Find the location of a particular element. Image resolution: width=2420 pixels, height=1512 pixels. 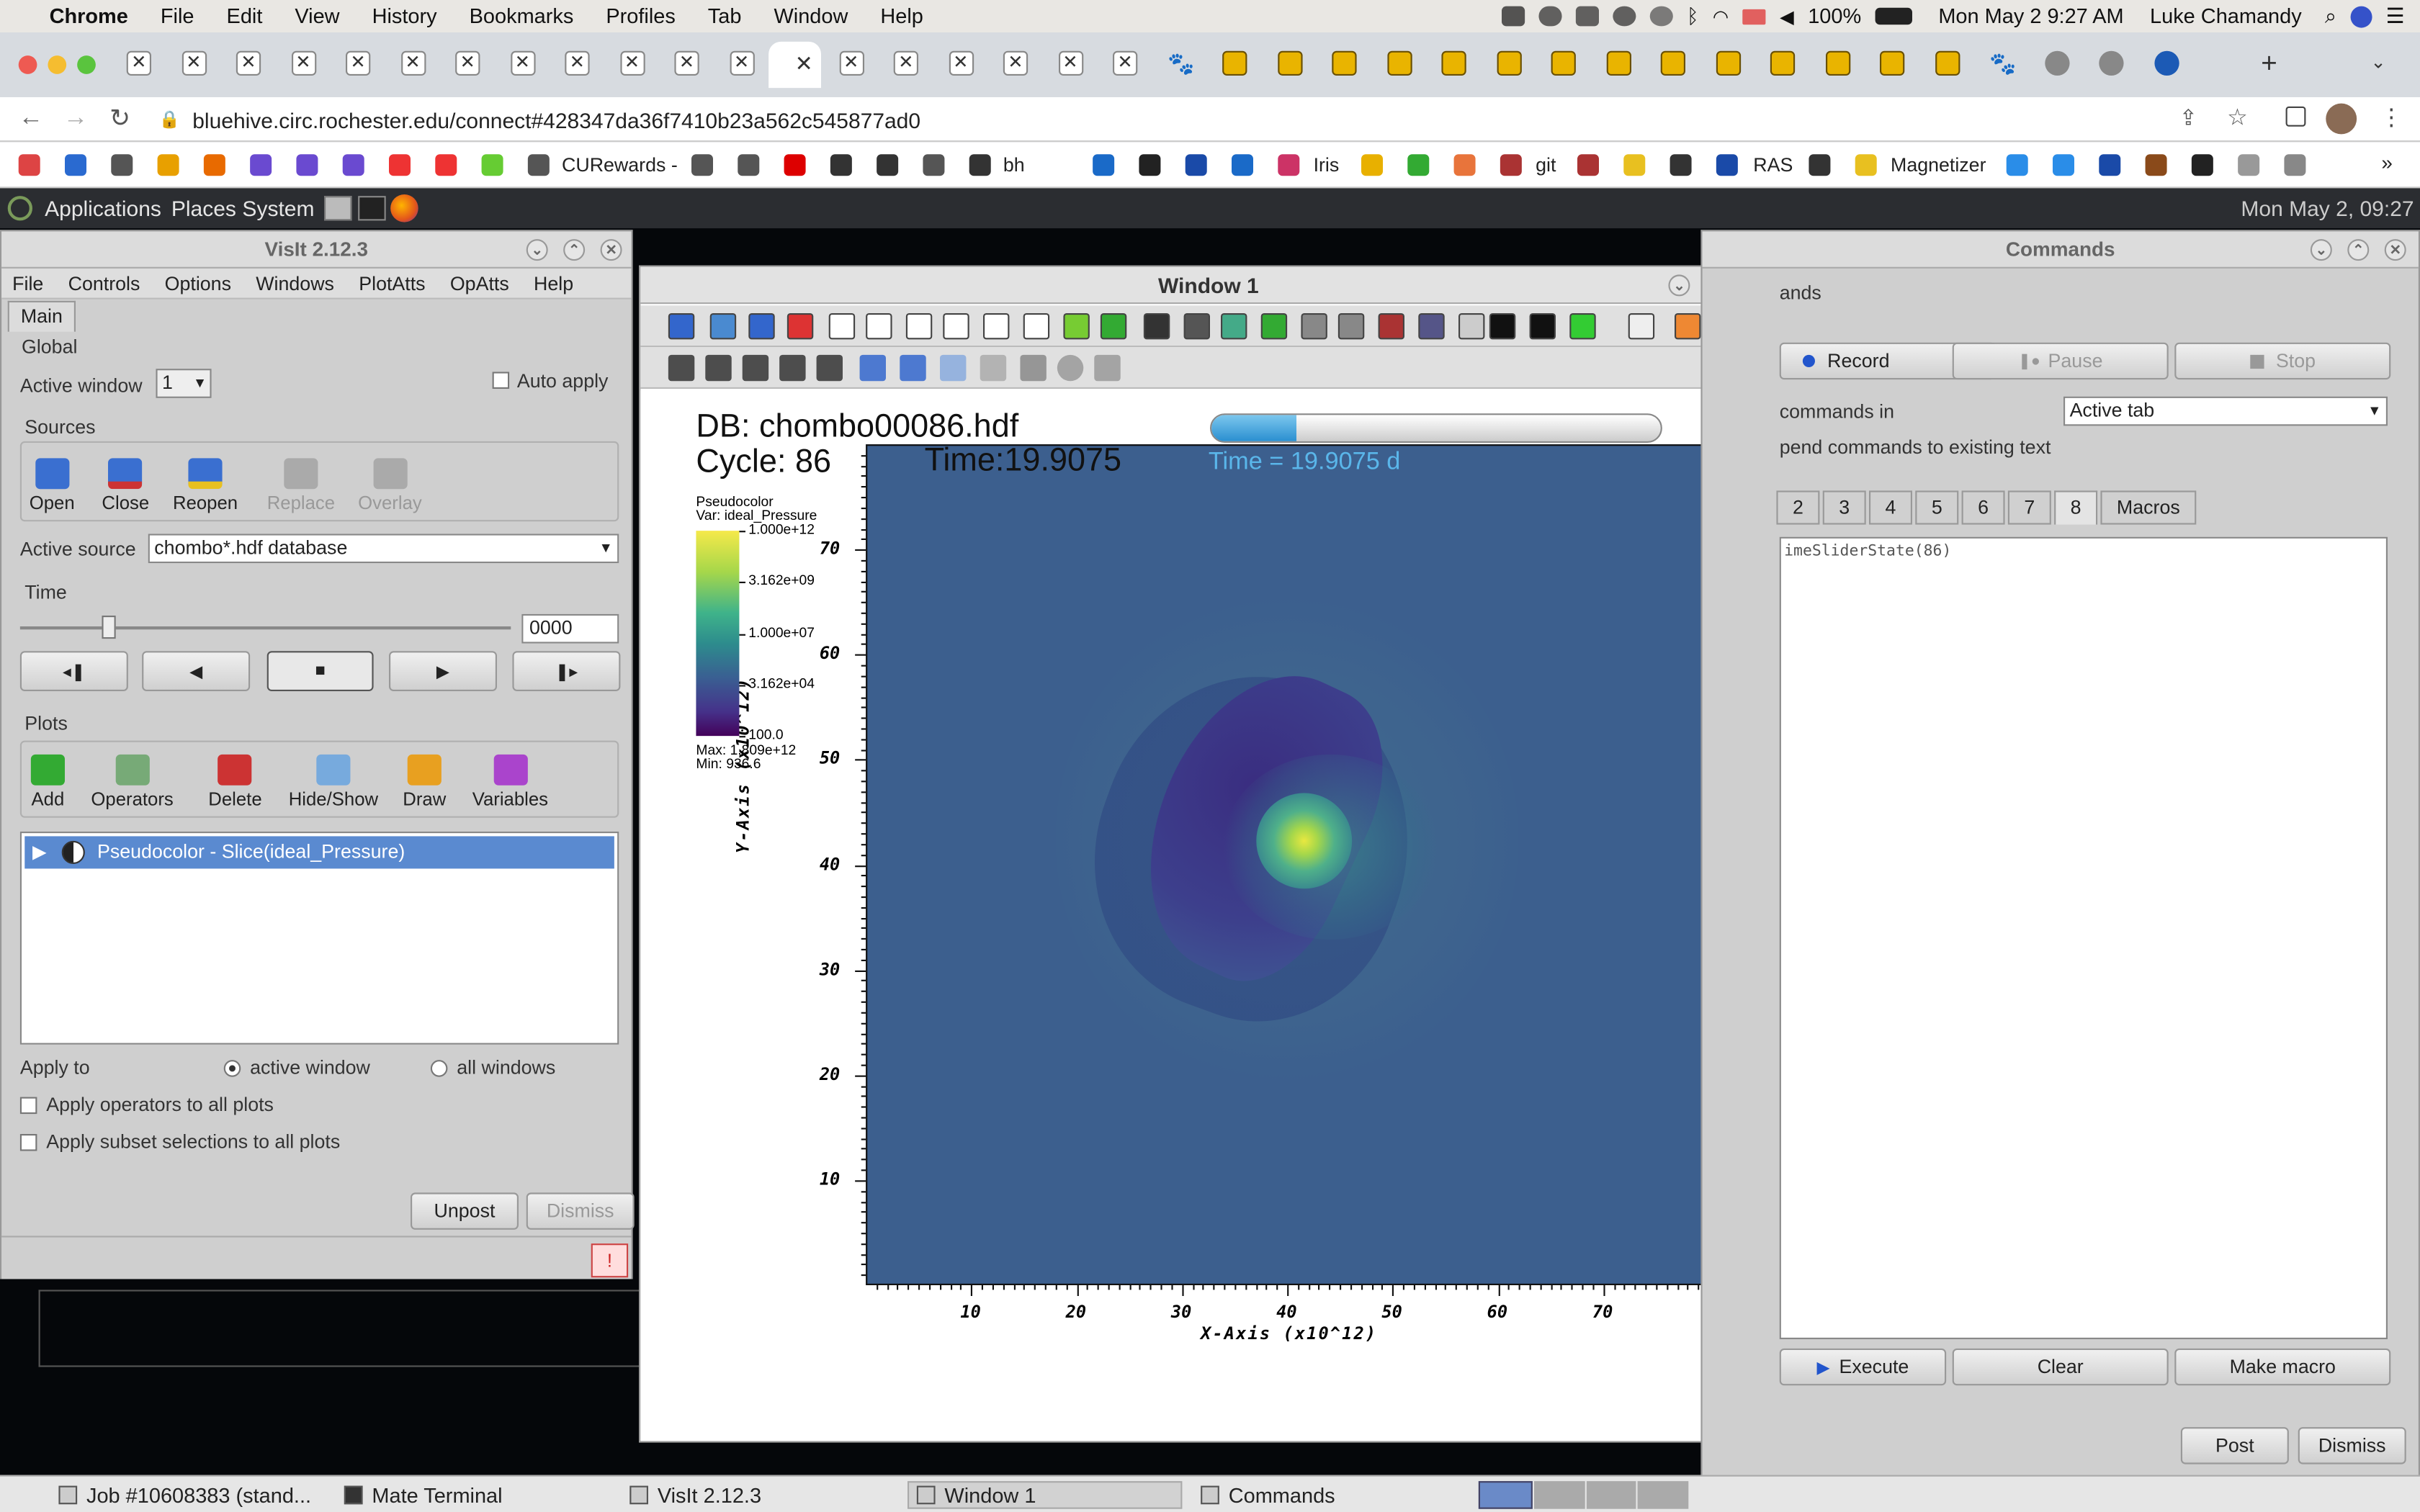

commands-titlebar: Commands ⌄ ⌃ ✕ is located at coordinates (2060, 250).